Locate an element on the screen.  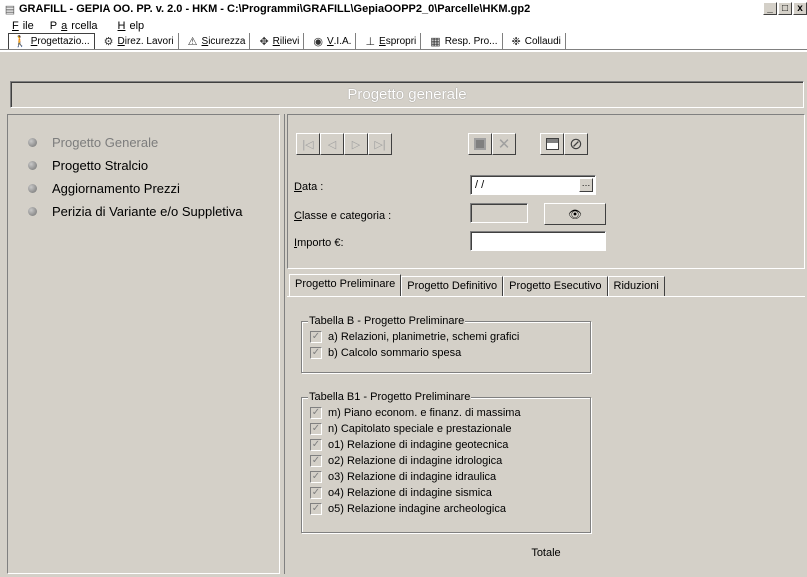
classe-label: Classe e categoria : is located at coordinates (343, 216).